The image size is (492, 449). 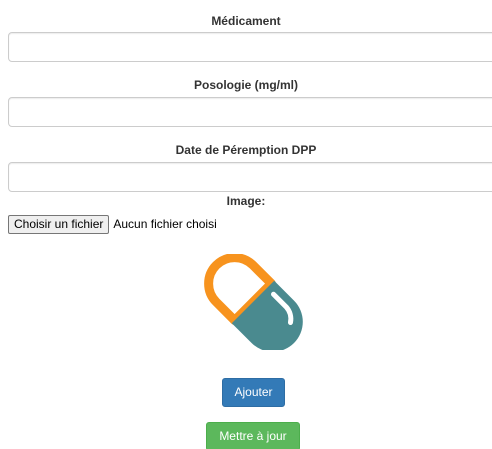 I want to click on pill-teal-half, so click(x=267, y=315).